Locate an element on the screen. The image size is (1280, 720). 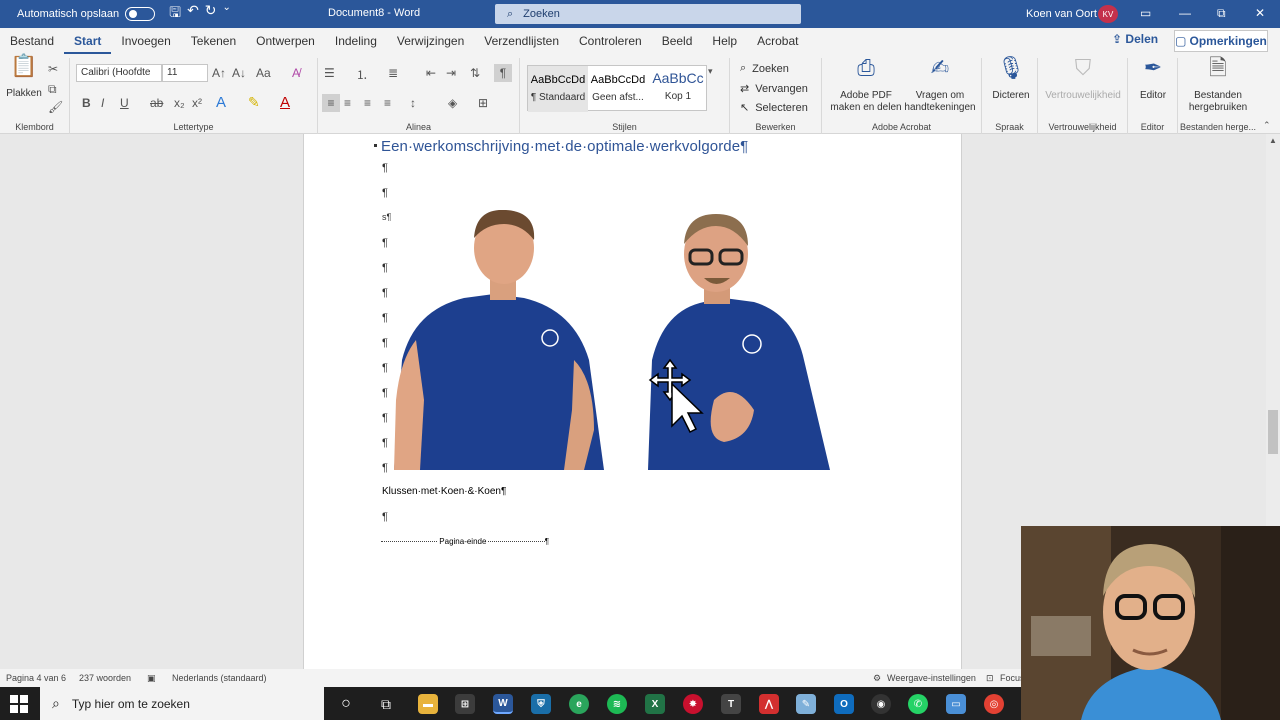
paste-button: 📋 Plakken is located at coordinates (24, 77).